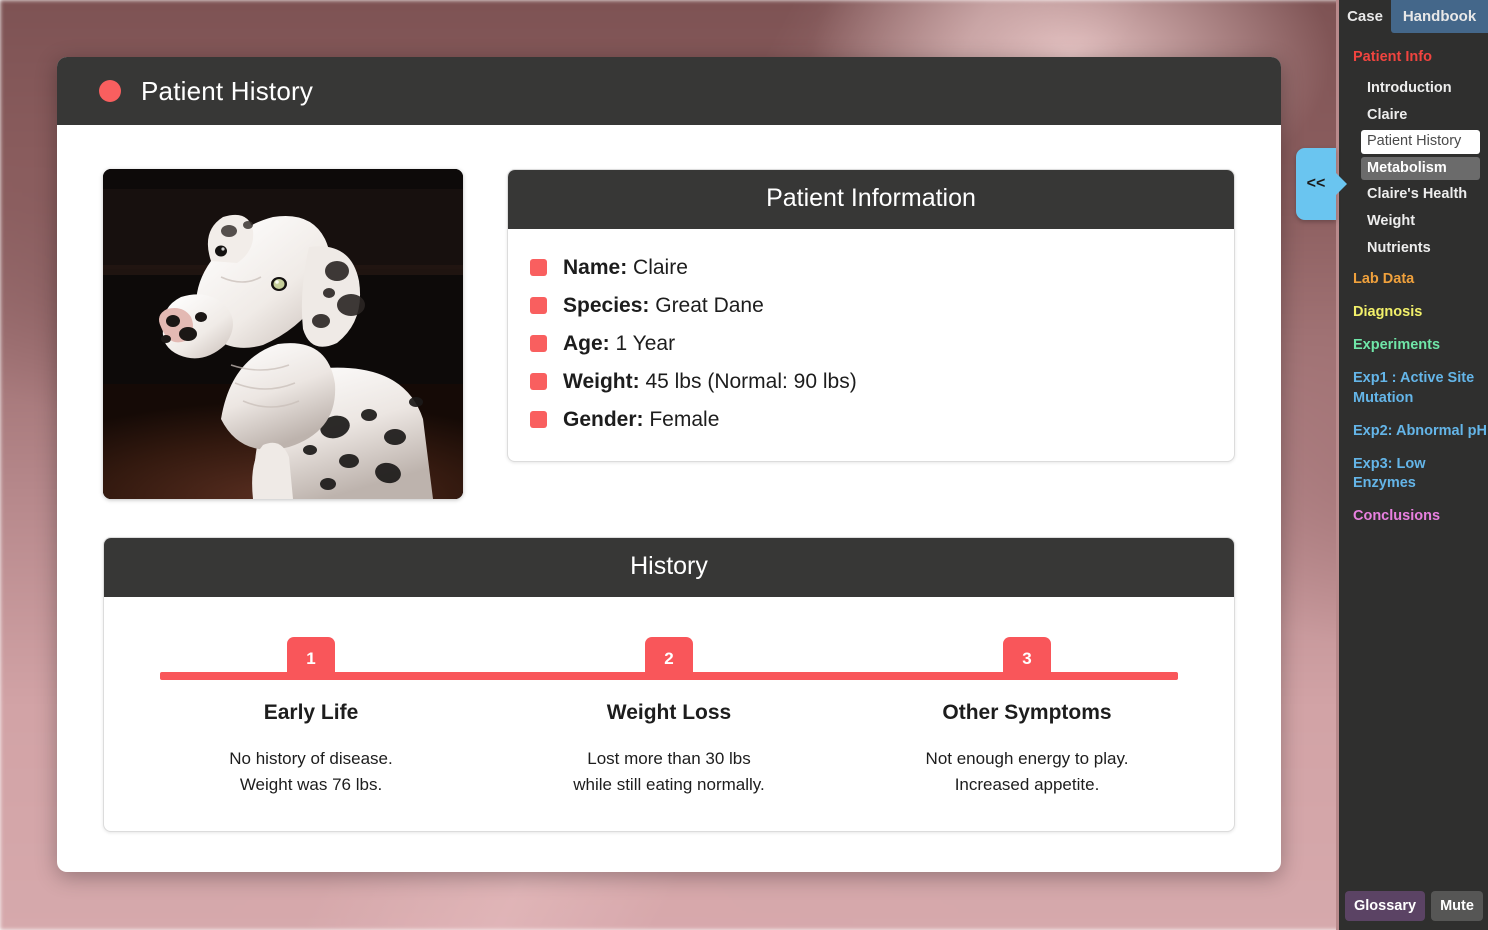 The height and width of the screenshot is (930, 1488). I want to click on mute-button: Mute, so click(1457, 906).